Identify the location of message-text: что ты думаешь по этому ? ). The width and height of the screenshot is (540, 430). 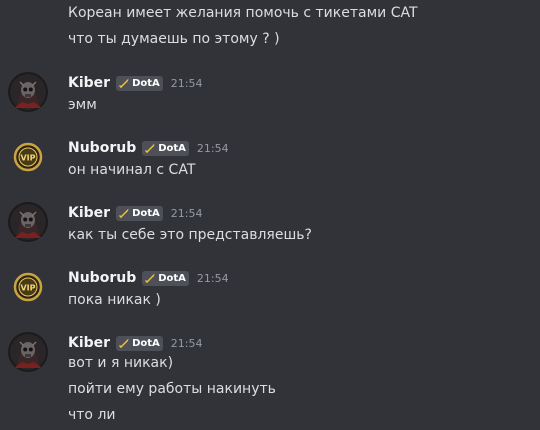
(174, 39).